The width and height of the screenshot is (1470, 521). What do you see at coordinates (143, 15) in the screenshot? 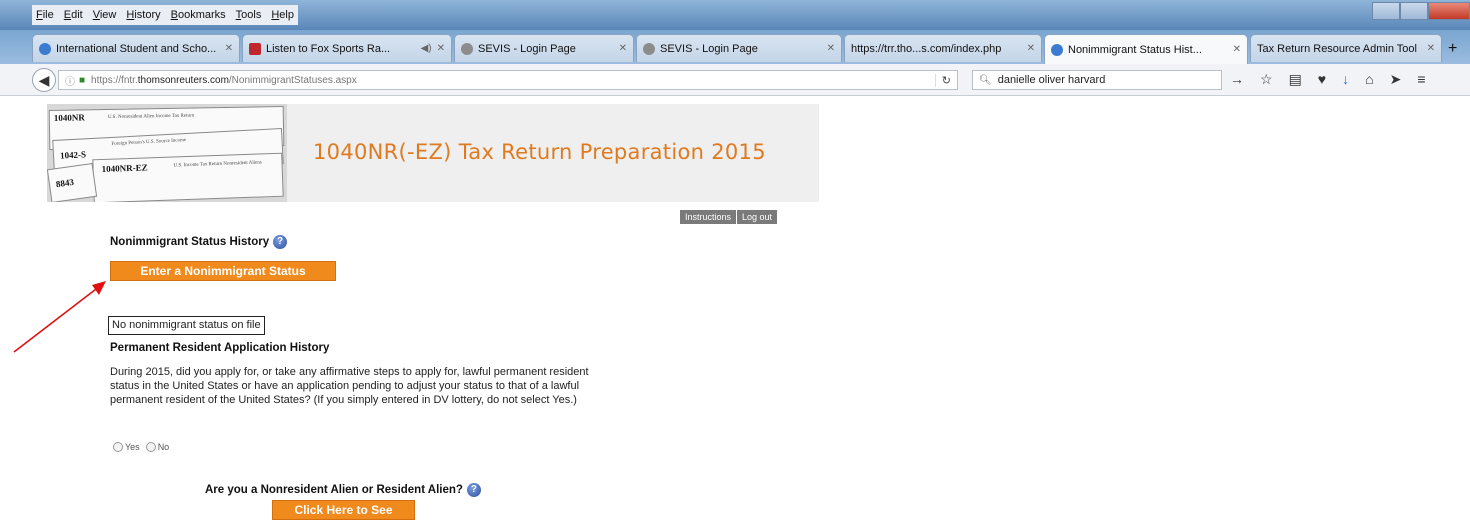
I see `menu-history: History` at bounding box center [143, 15].